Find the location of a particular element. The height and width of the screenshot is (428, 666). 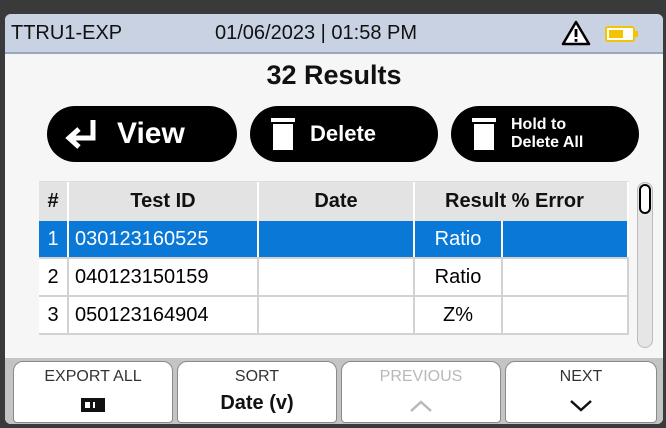

row-num: 2 is located at coordinates (54, 277).